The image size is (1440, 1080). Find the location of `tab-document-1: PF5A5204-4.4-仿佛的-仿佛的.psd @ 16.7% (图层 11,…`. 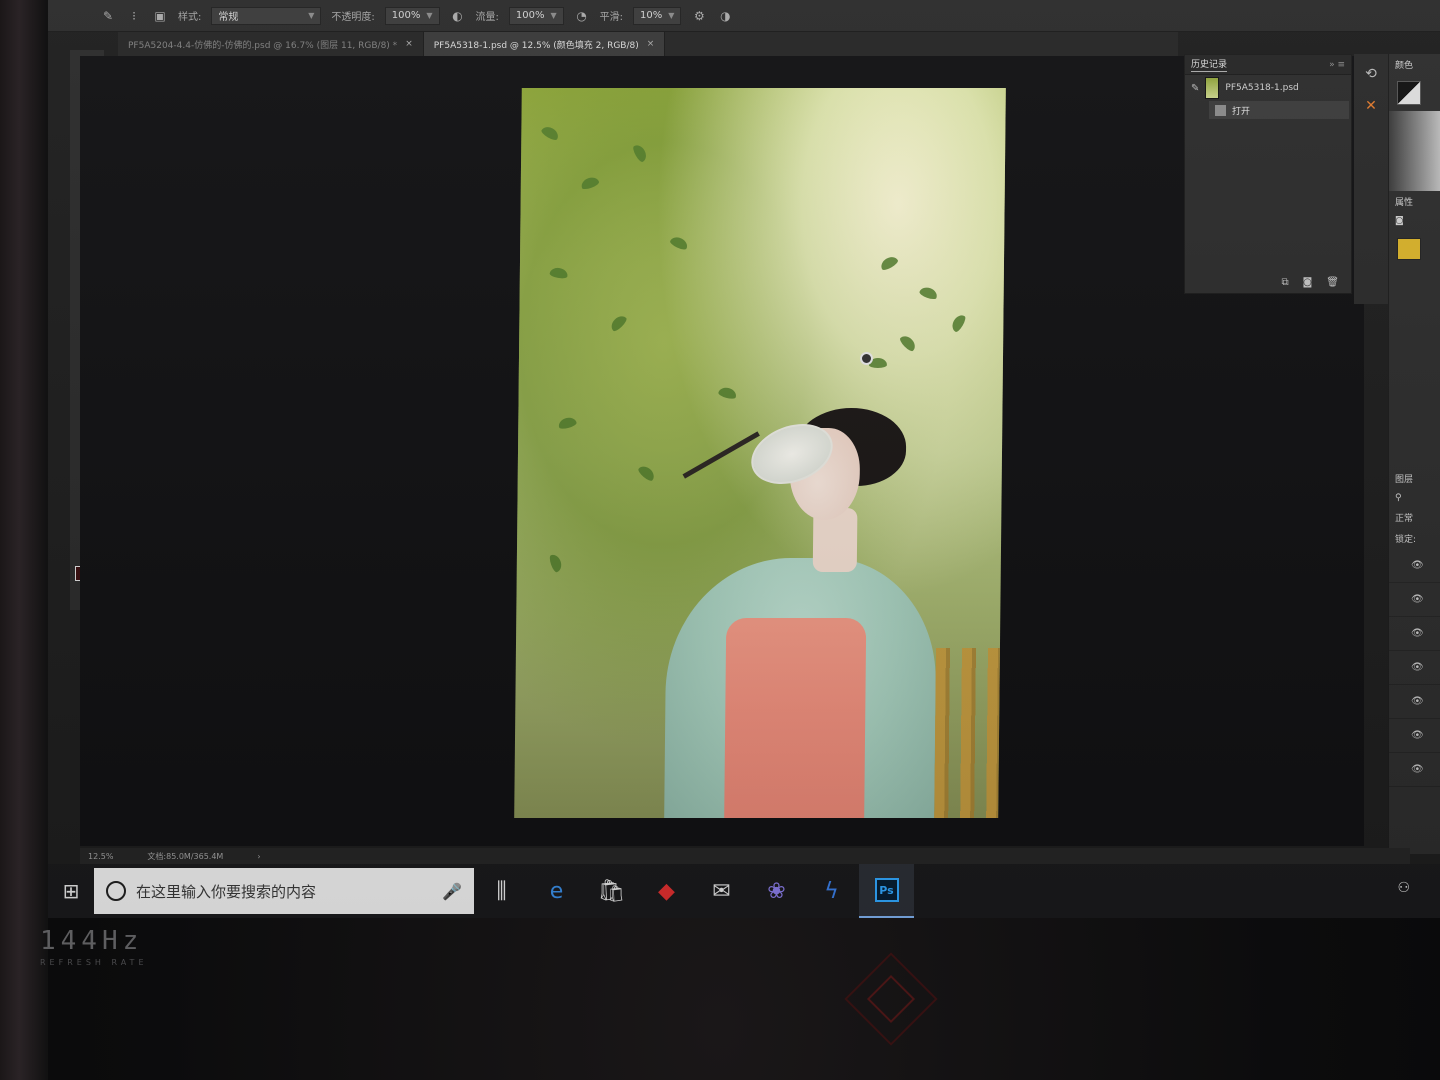

tab-document-1: PF5A5204-4.4-仿佛的-仿佛的.psd @ 16.7% (图层 11,… is located at coordinates (271, 44).